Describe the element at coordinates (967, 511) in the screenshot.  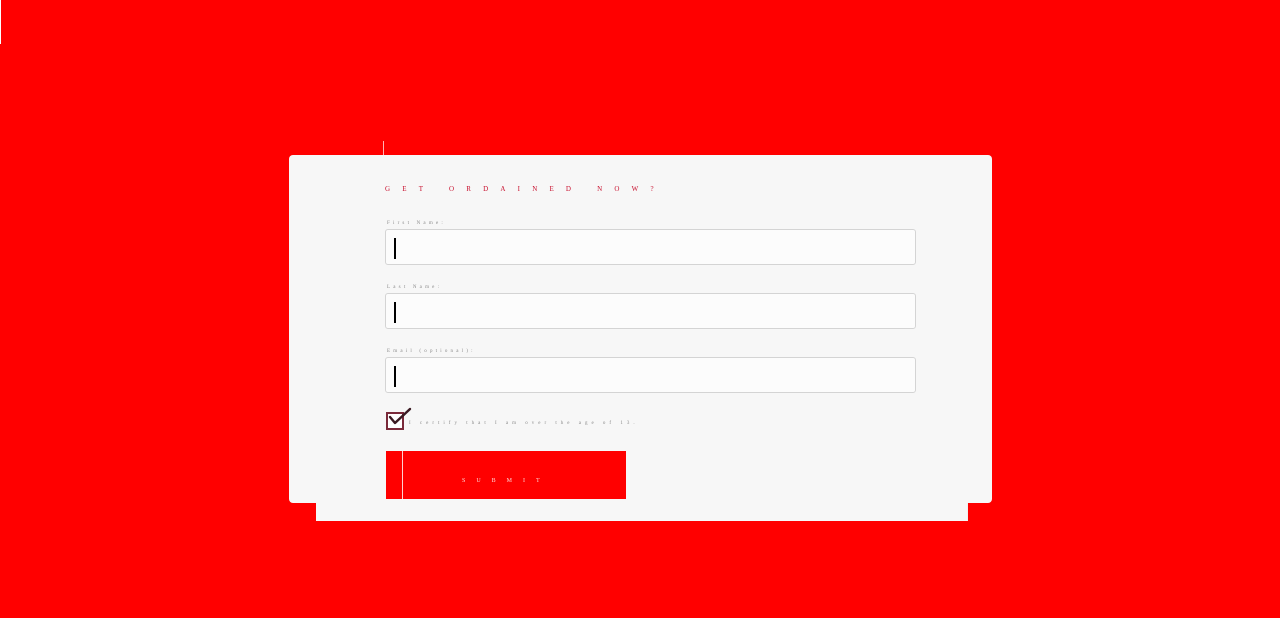
I see `card-shadow-edge` at that location.